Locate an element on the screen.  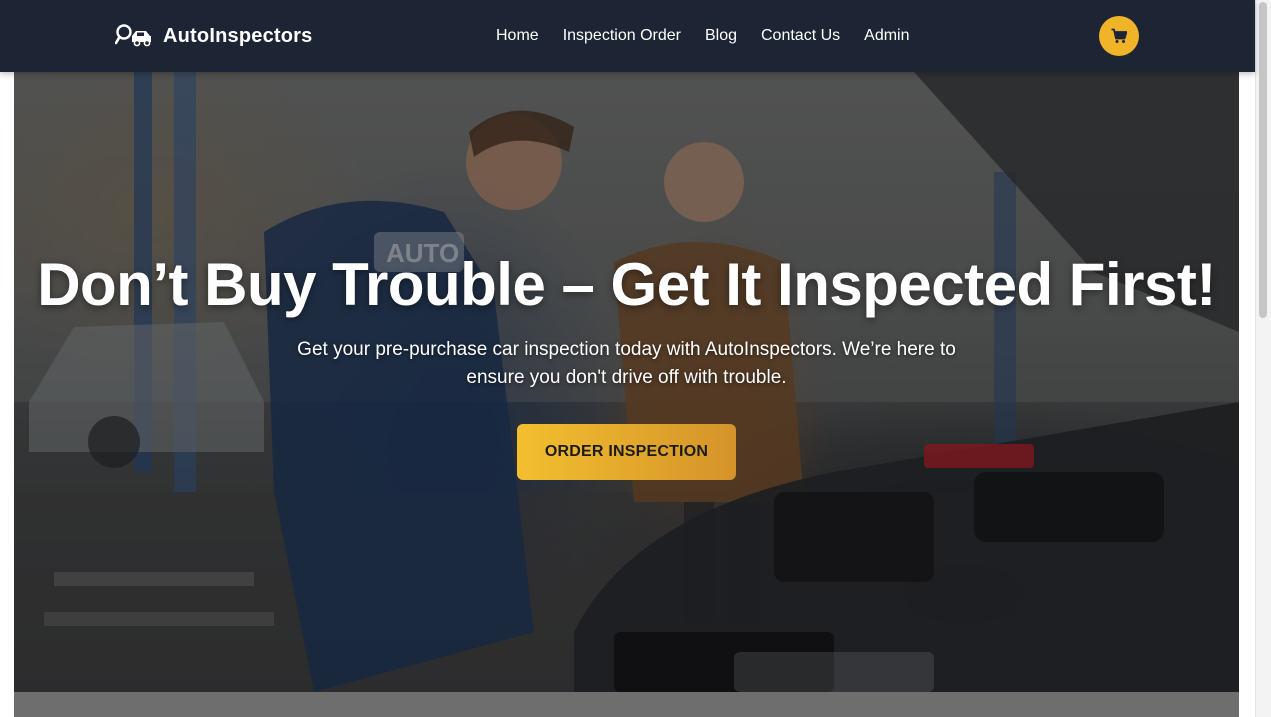
nav-link-inspection-order: Inspection Order is located at coordinates (622, 35).